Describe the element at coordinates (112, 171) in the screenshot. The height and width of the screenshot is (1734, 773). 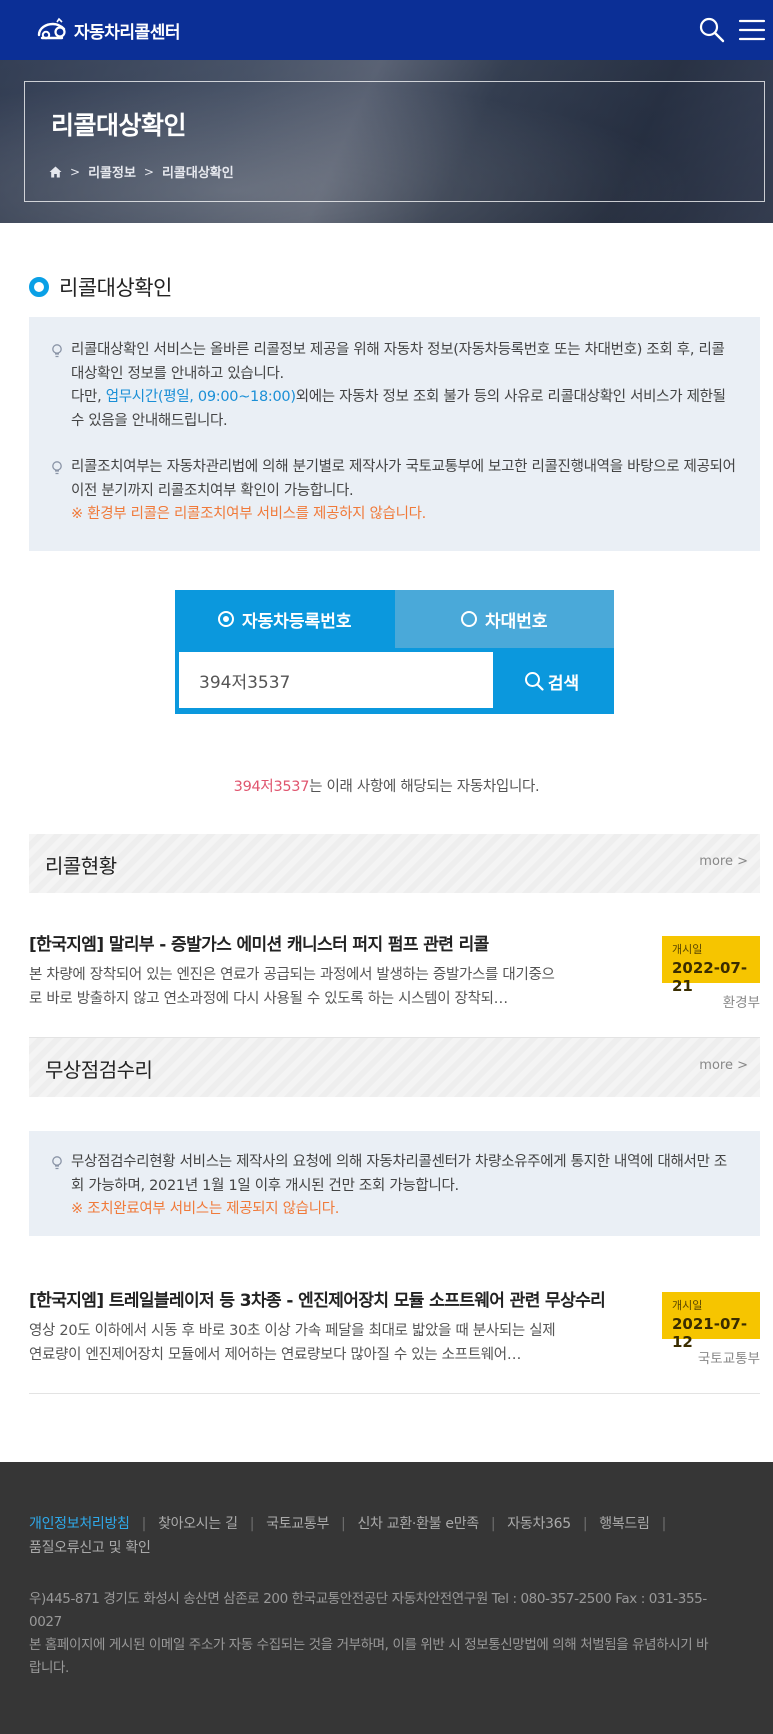
I see `breadcrumb-item-recall-info: 리콜정보` at that location.